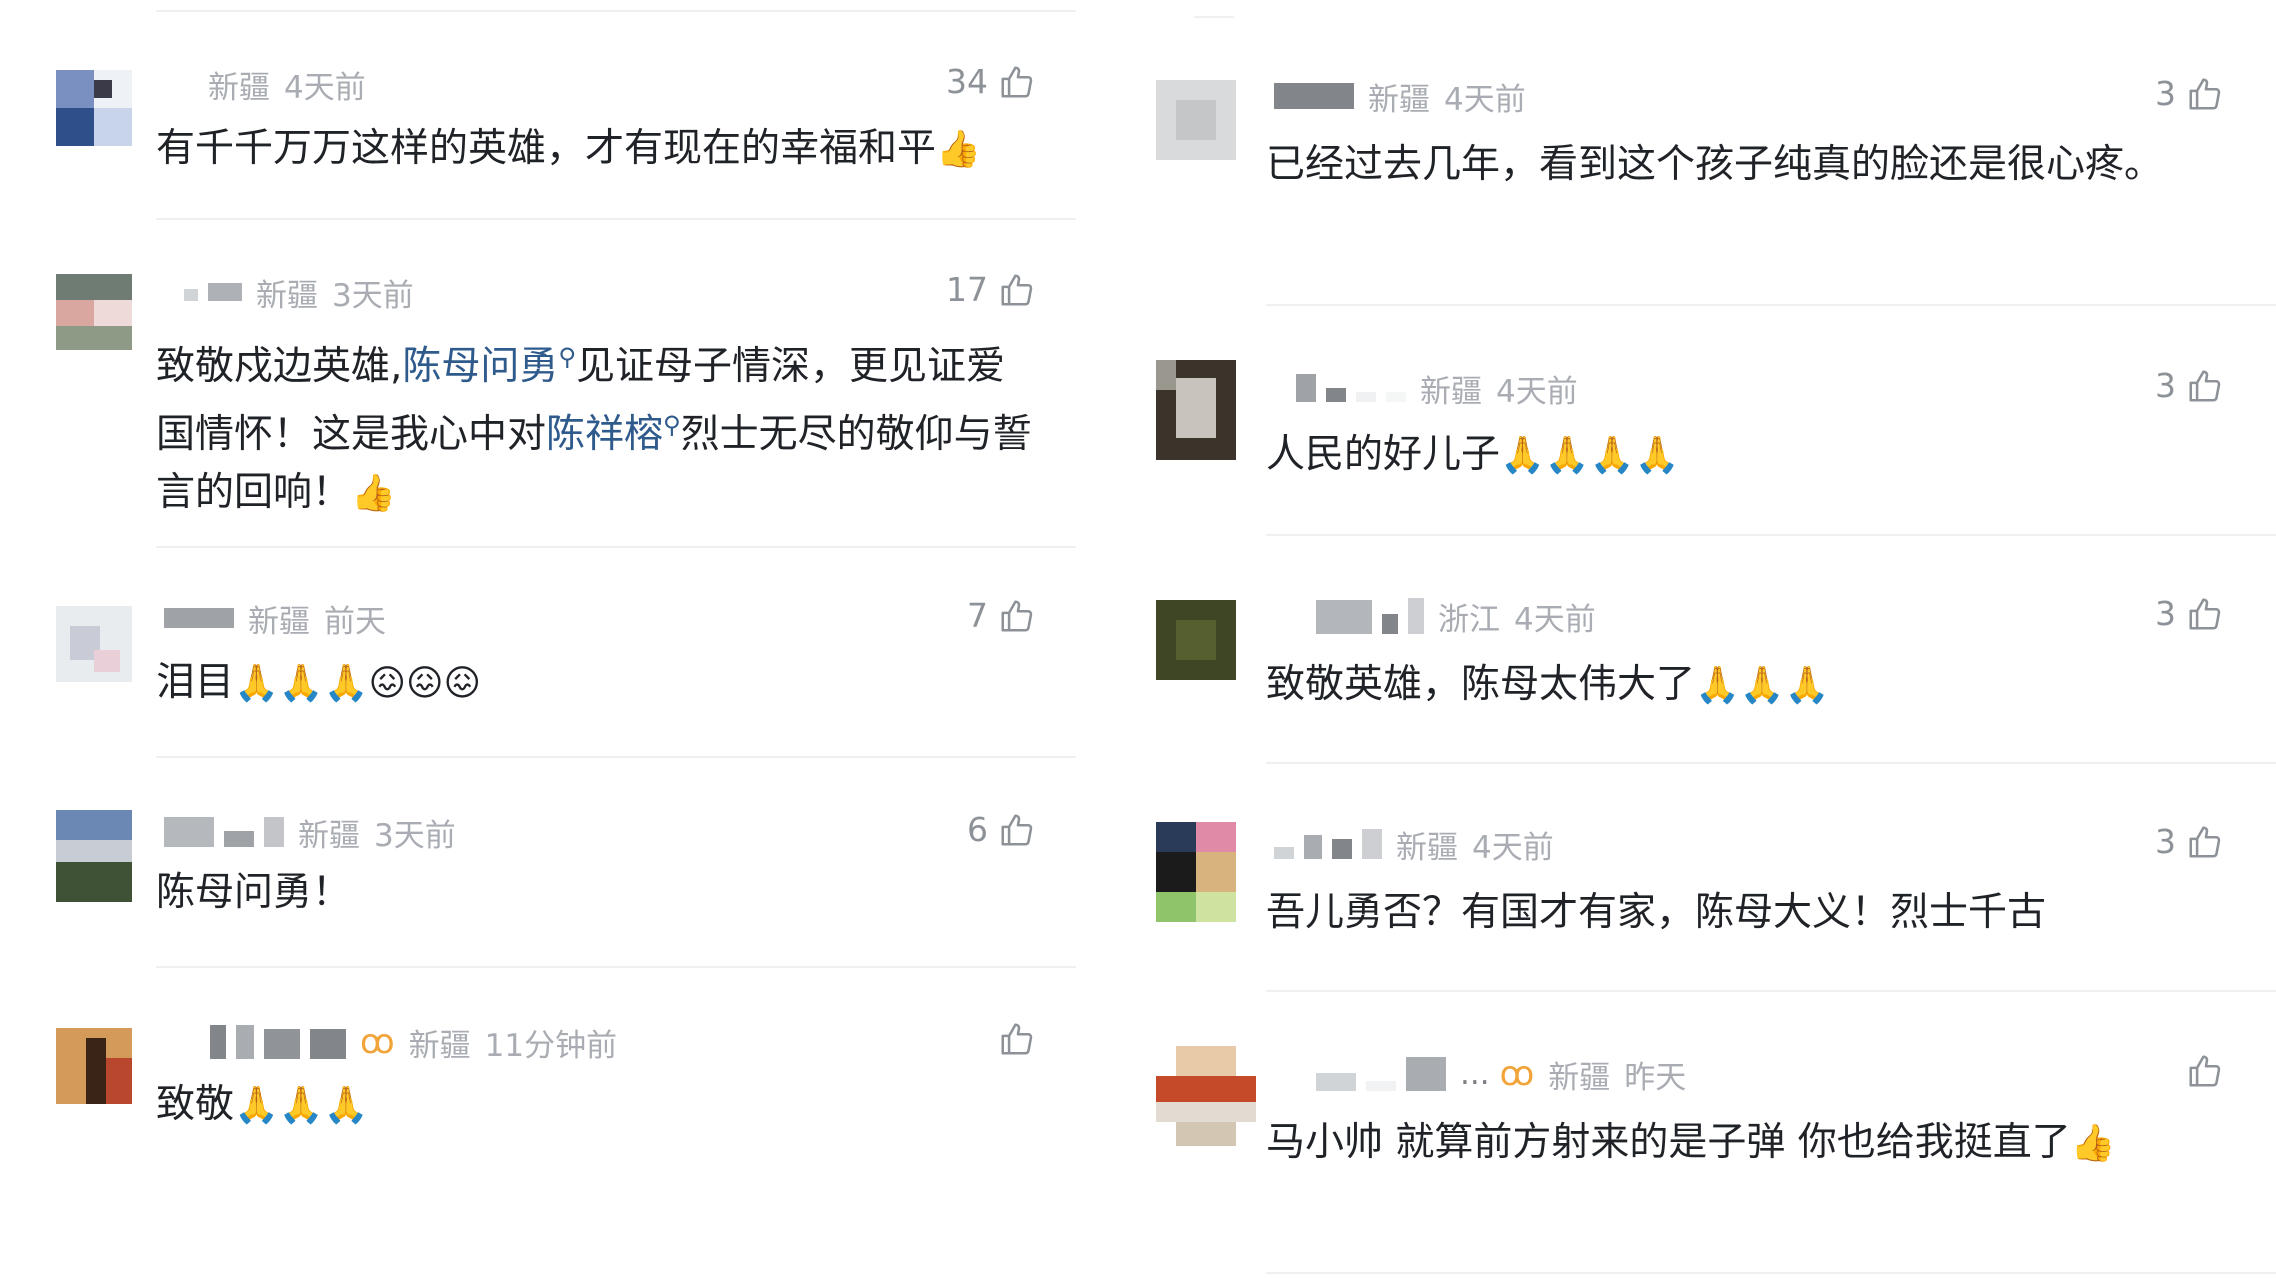 The image size is (2276, 1279). Describe the element at coordinates (1590, 455) in the screenshot. I see `emoji: 🙏🙏🙏🙏` at that location.